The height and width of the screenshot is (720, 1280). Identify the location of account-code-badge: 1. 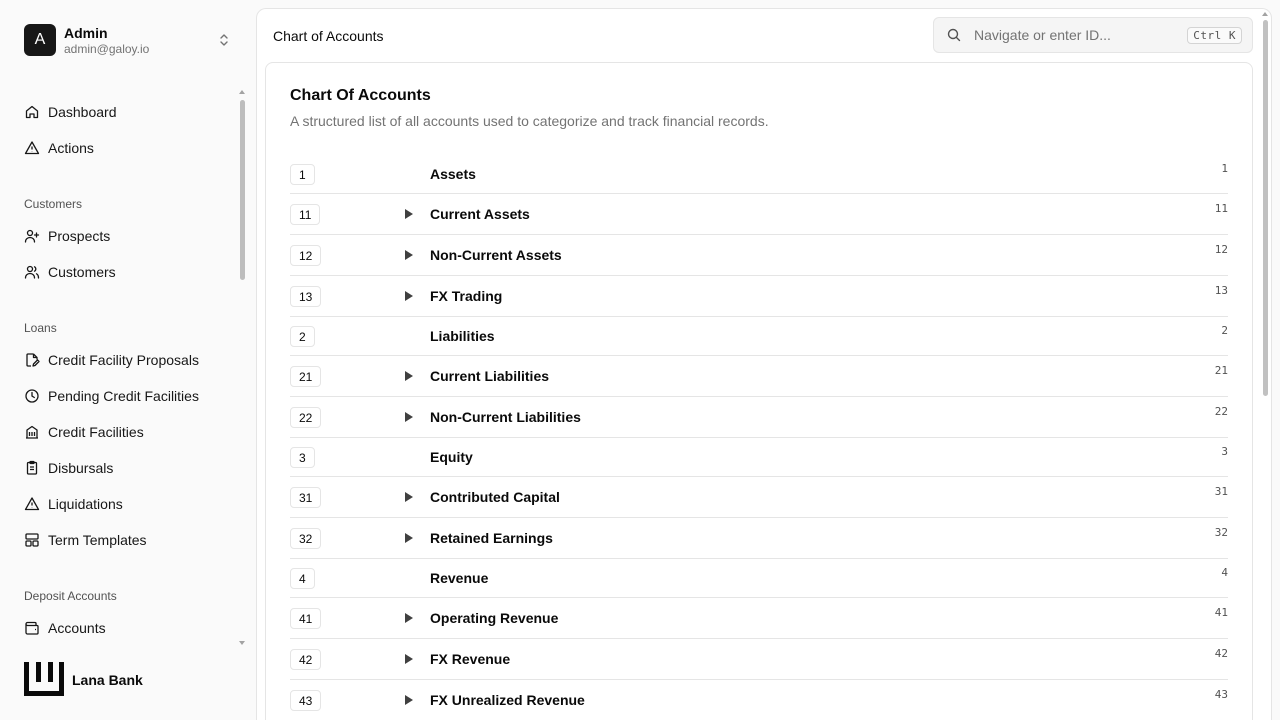
(302, 174).